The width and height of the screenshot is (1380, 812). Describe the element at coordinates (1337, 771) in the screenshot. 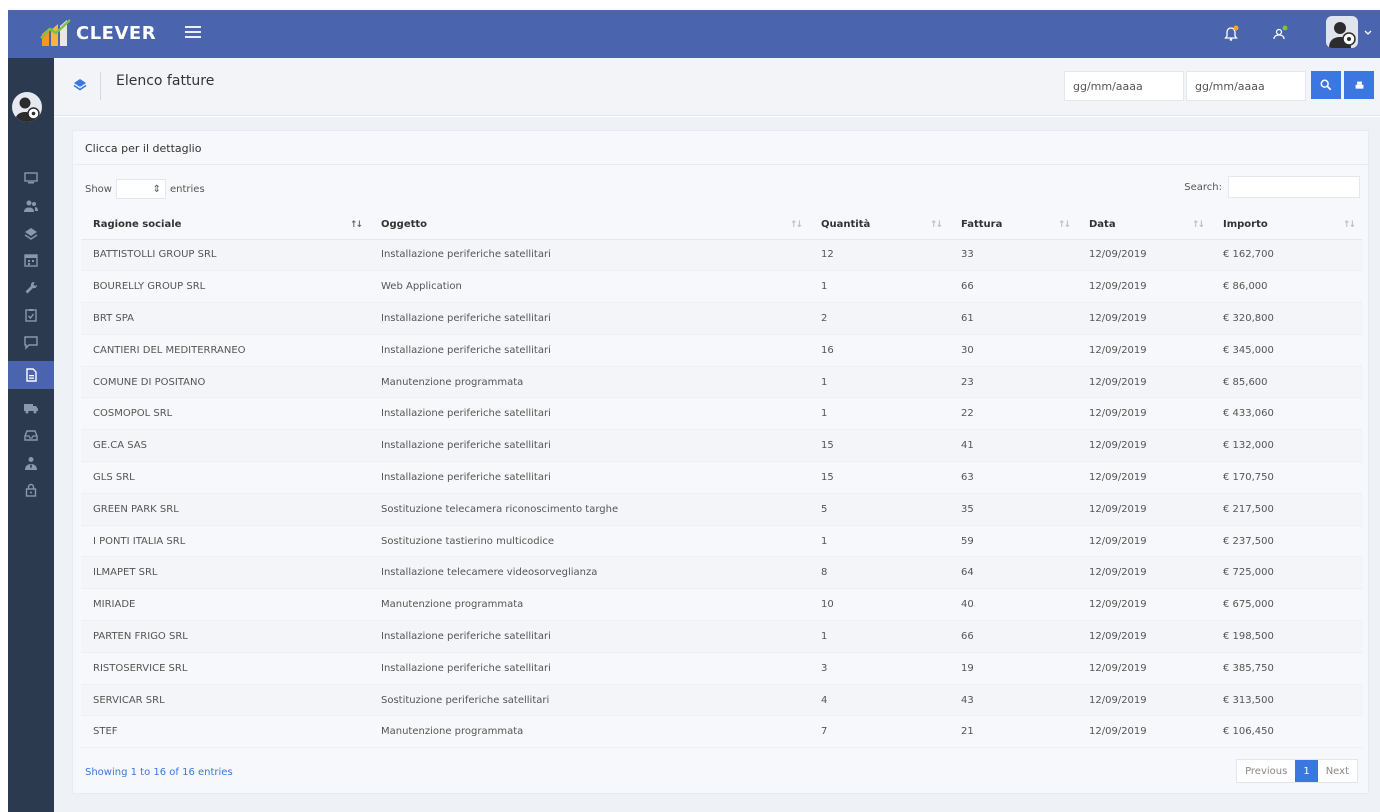

I see `pagination-next: Next` at that location.